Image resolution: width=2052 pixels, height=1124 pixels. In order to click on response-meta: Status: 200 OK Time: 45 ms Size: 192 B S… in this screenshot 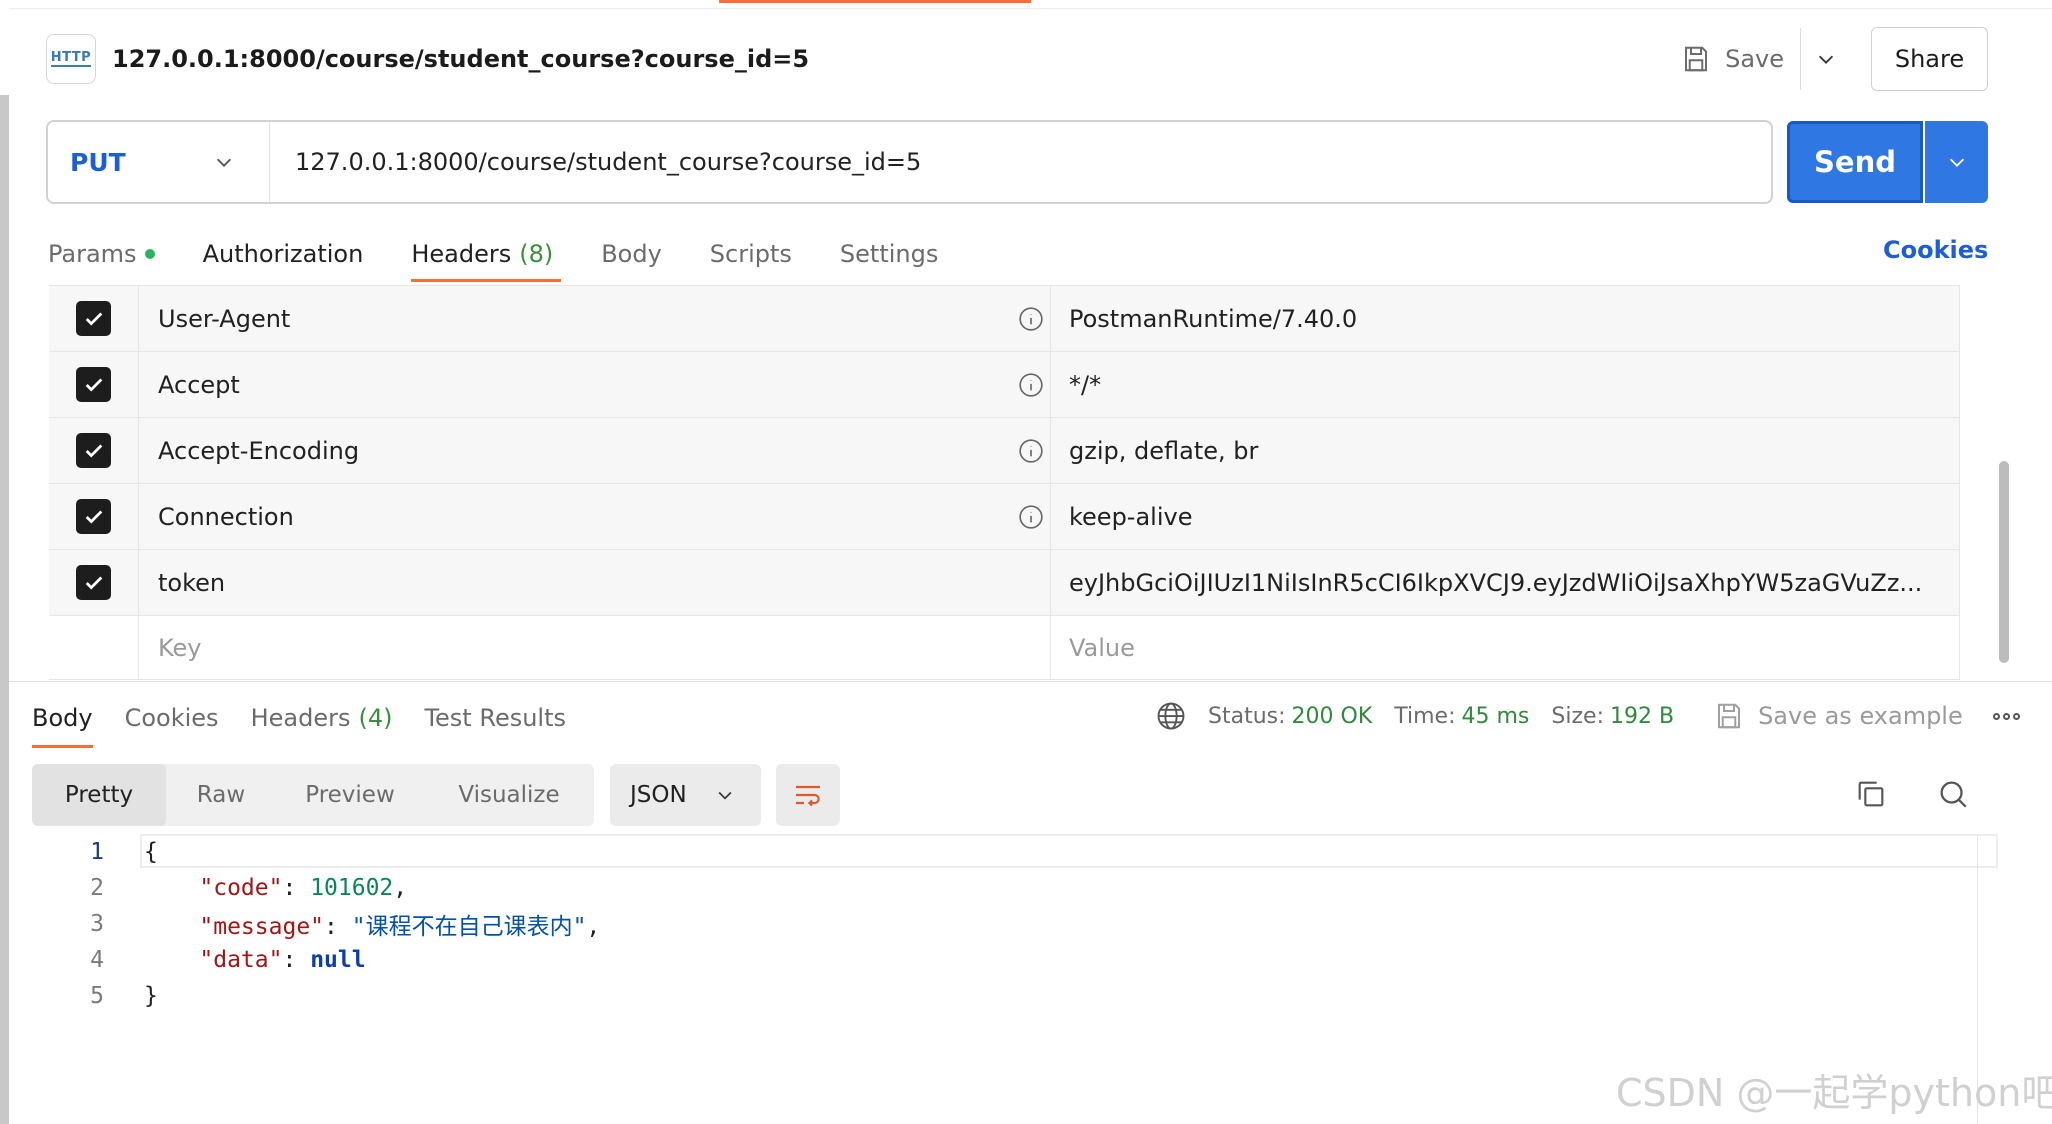, I will do `click(1588, 716)`.